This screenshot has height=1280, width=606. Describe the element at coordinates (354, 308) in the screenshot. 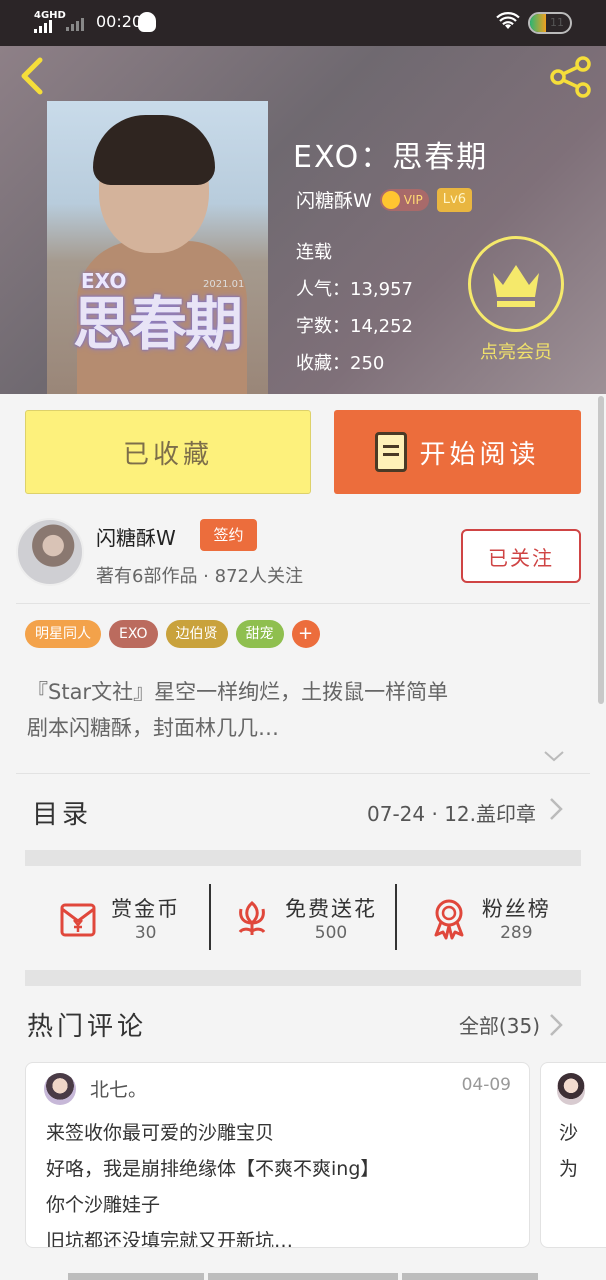

I see `book-stats: 连载 人气：13,957 字数：14,252 收藏：250` at that location.